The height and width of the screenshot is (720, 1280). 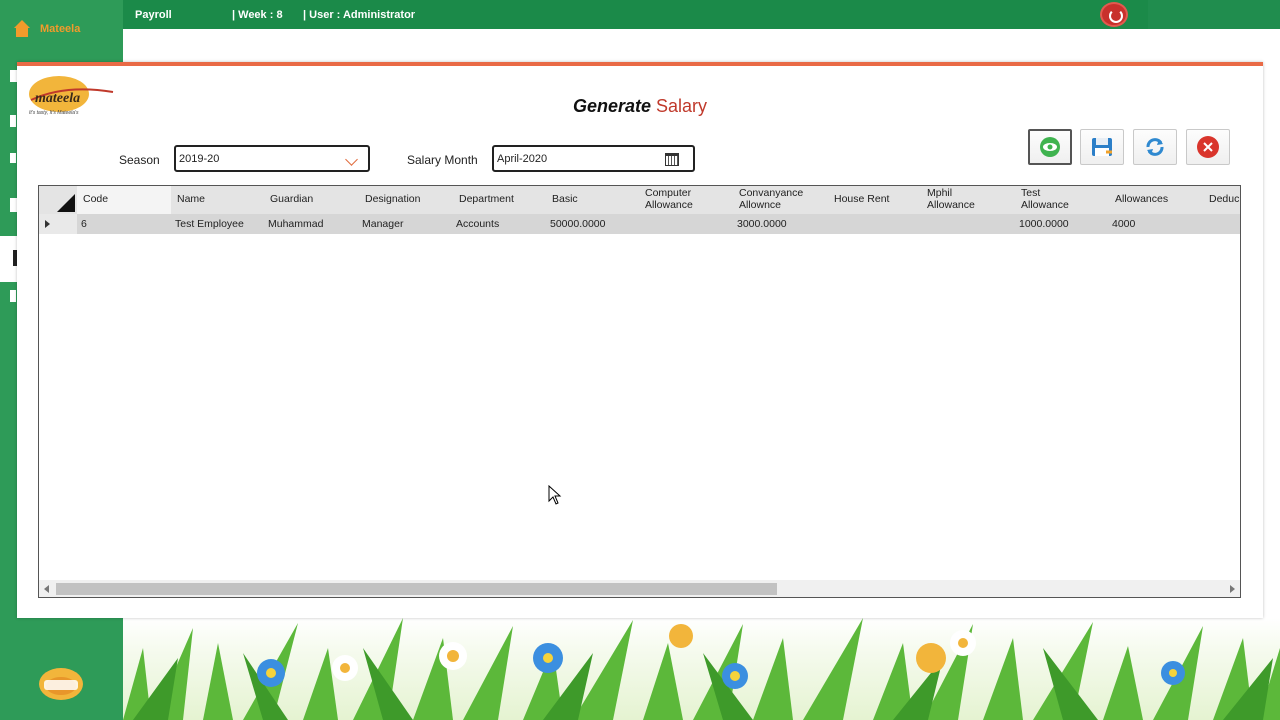 What do you see at coordinates (1044, 224) in the screenshot?
I see `cell-test-allowance: 1000.0000` at bounding box center [1044, 224].